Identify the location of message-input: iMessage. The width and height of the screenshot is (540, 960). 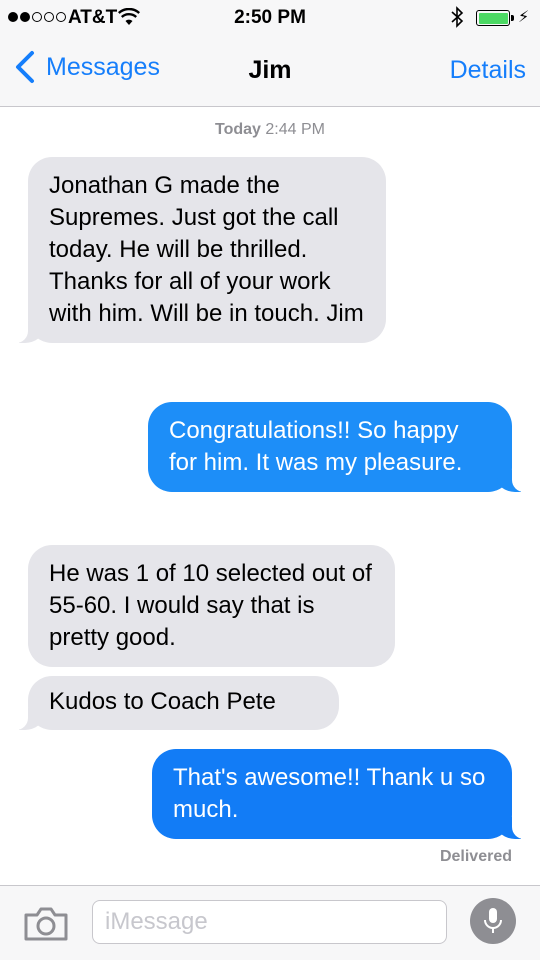
(269, 922).